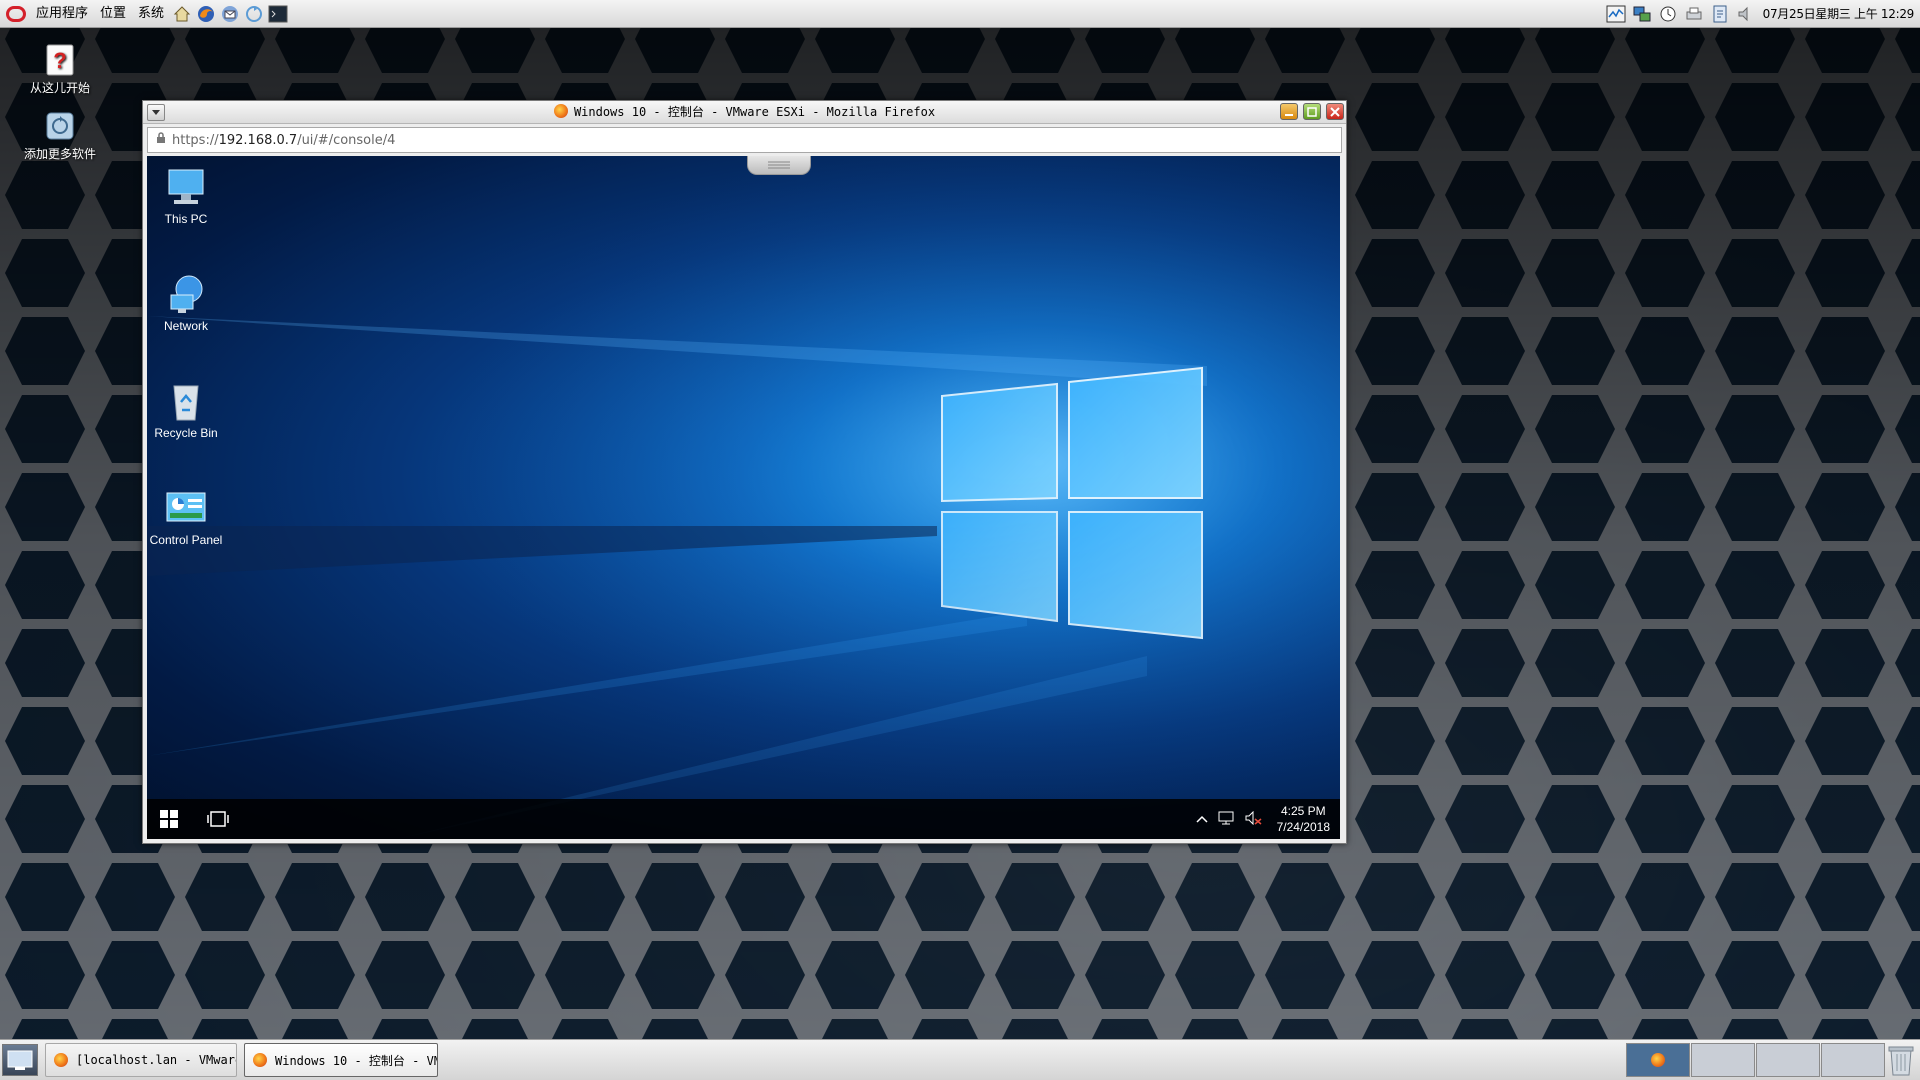 The width and height of the screenshot is (1920, 1080). What do you see at coordinates (1839, 13) in the screenshot?
I see `top-panel-clock: 07月25日星期三 上午 12:29` at bounding box center [1839, 13].